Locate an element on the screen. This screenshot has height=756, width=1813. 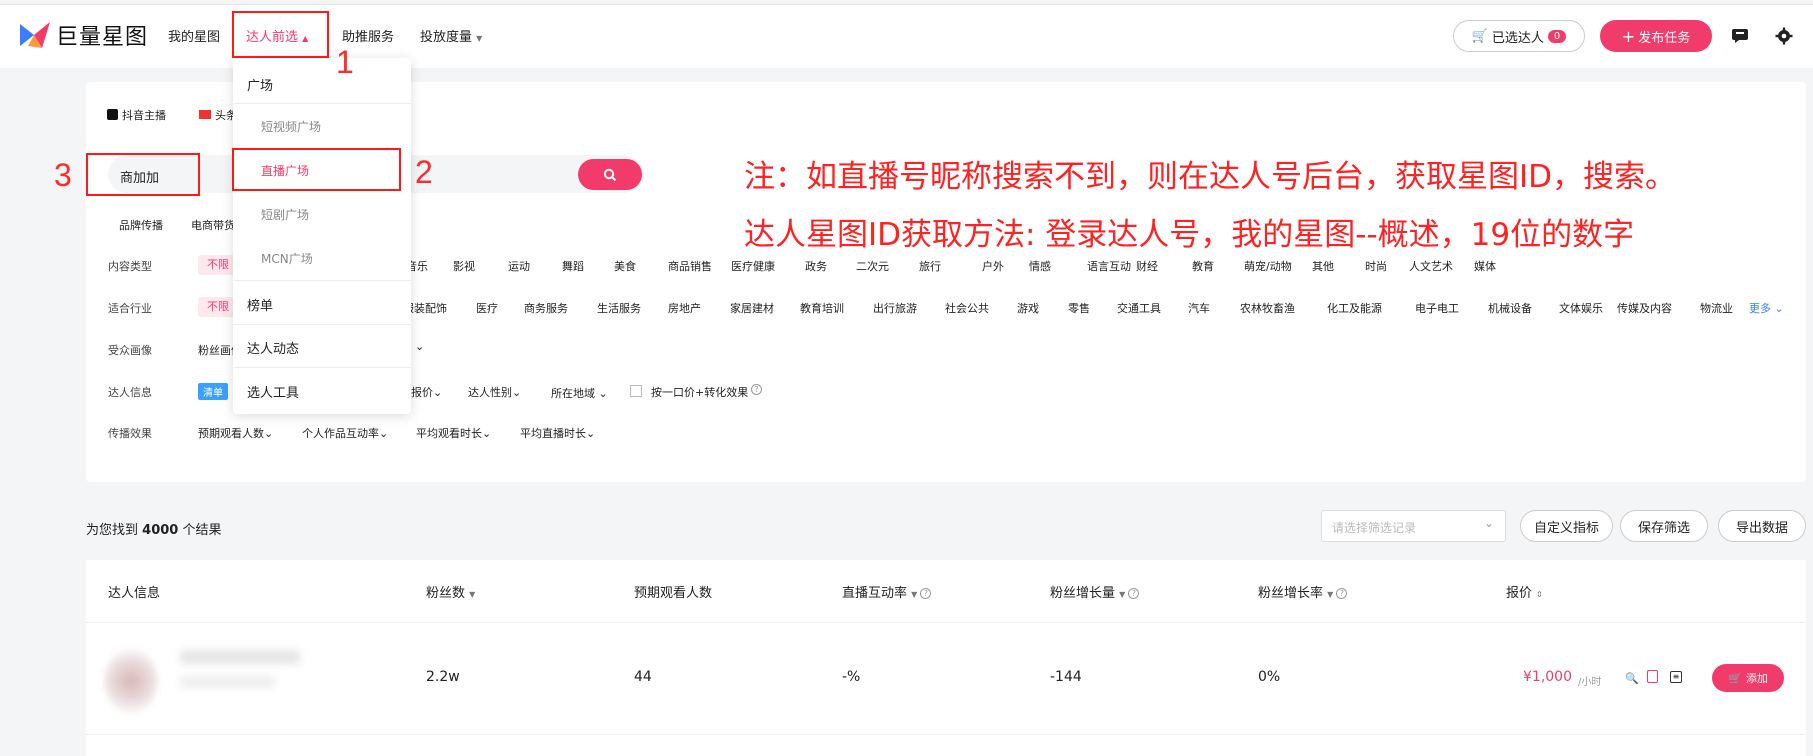
col-header-fans: 粉丝数 ▼ is located at coordinates (450, 591).